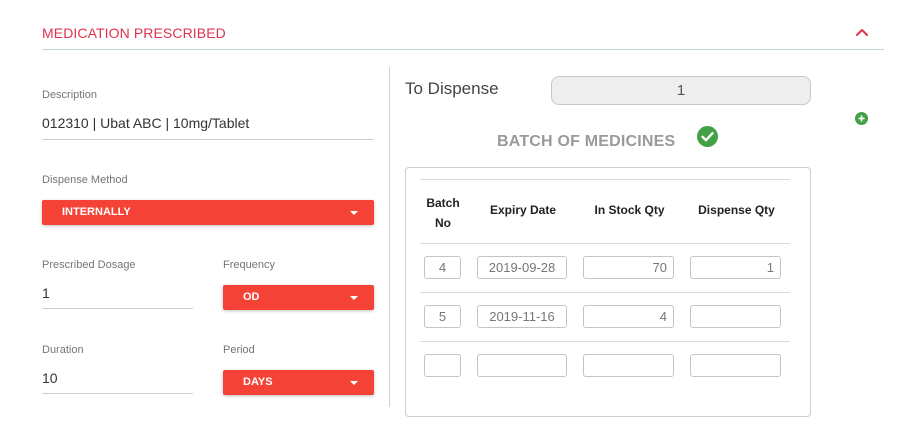 Image resolution: width=919 pixels, height=444 pixels. I want to click on dispense-method-label: Dispense Method, so click(85, 180).